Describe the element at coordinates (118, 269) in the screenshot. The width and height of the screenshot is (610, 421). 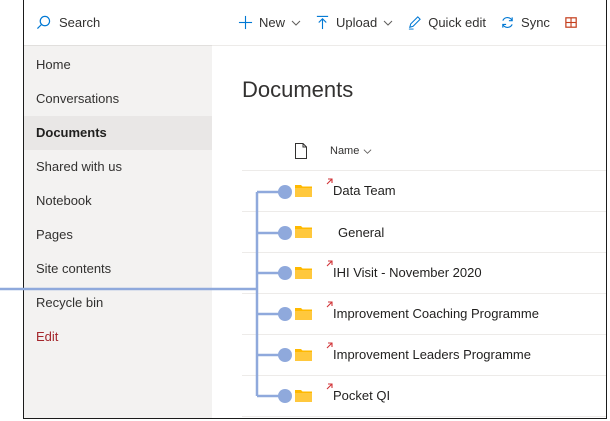
I see `nav-item-site-contents: Site contents` at that location.